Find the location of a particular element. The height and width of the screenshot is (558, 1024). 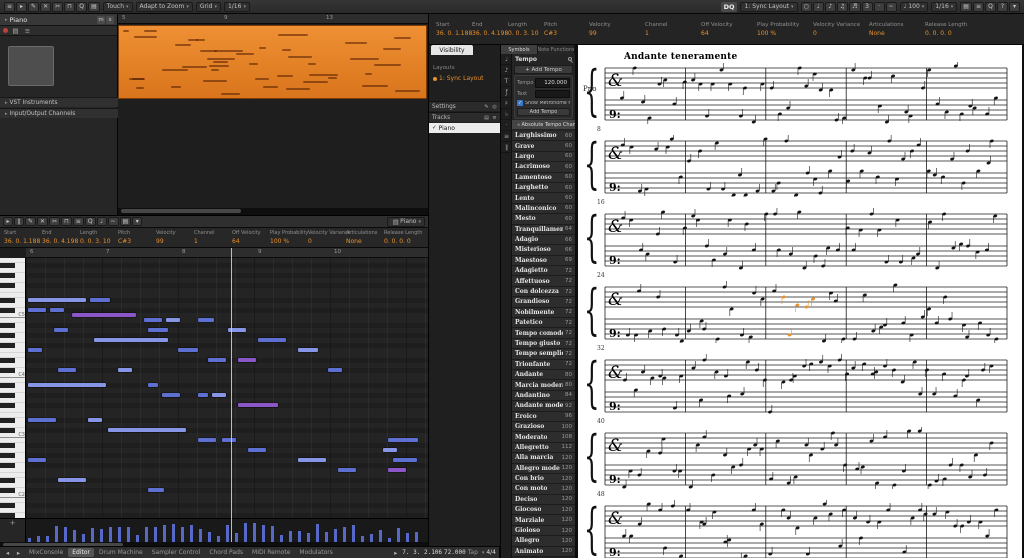

toolbar-icon: ≡ is located at coordinates (978, 6).